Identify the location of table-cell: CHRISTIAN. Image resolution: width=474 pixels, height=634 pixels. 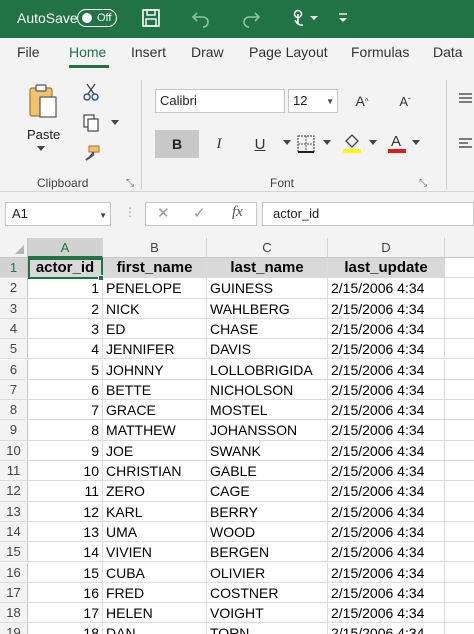
(155, 471).